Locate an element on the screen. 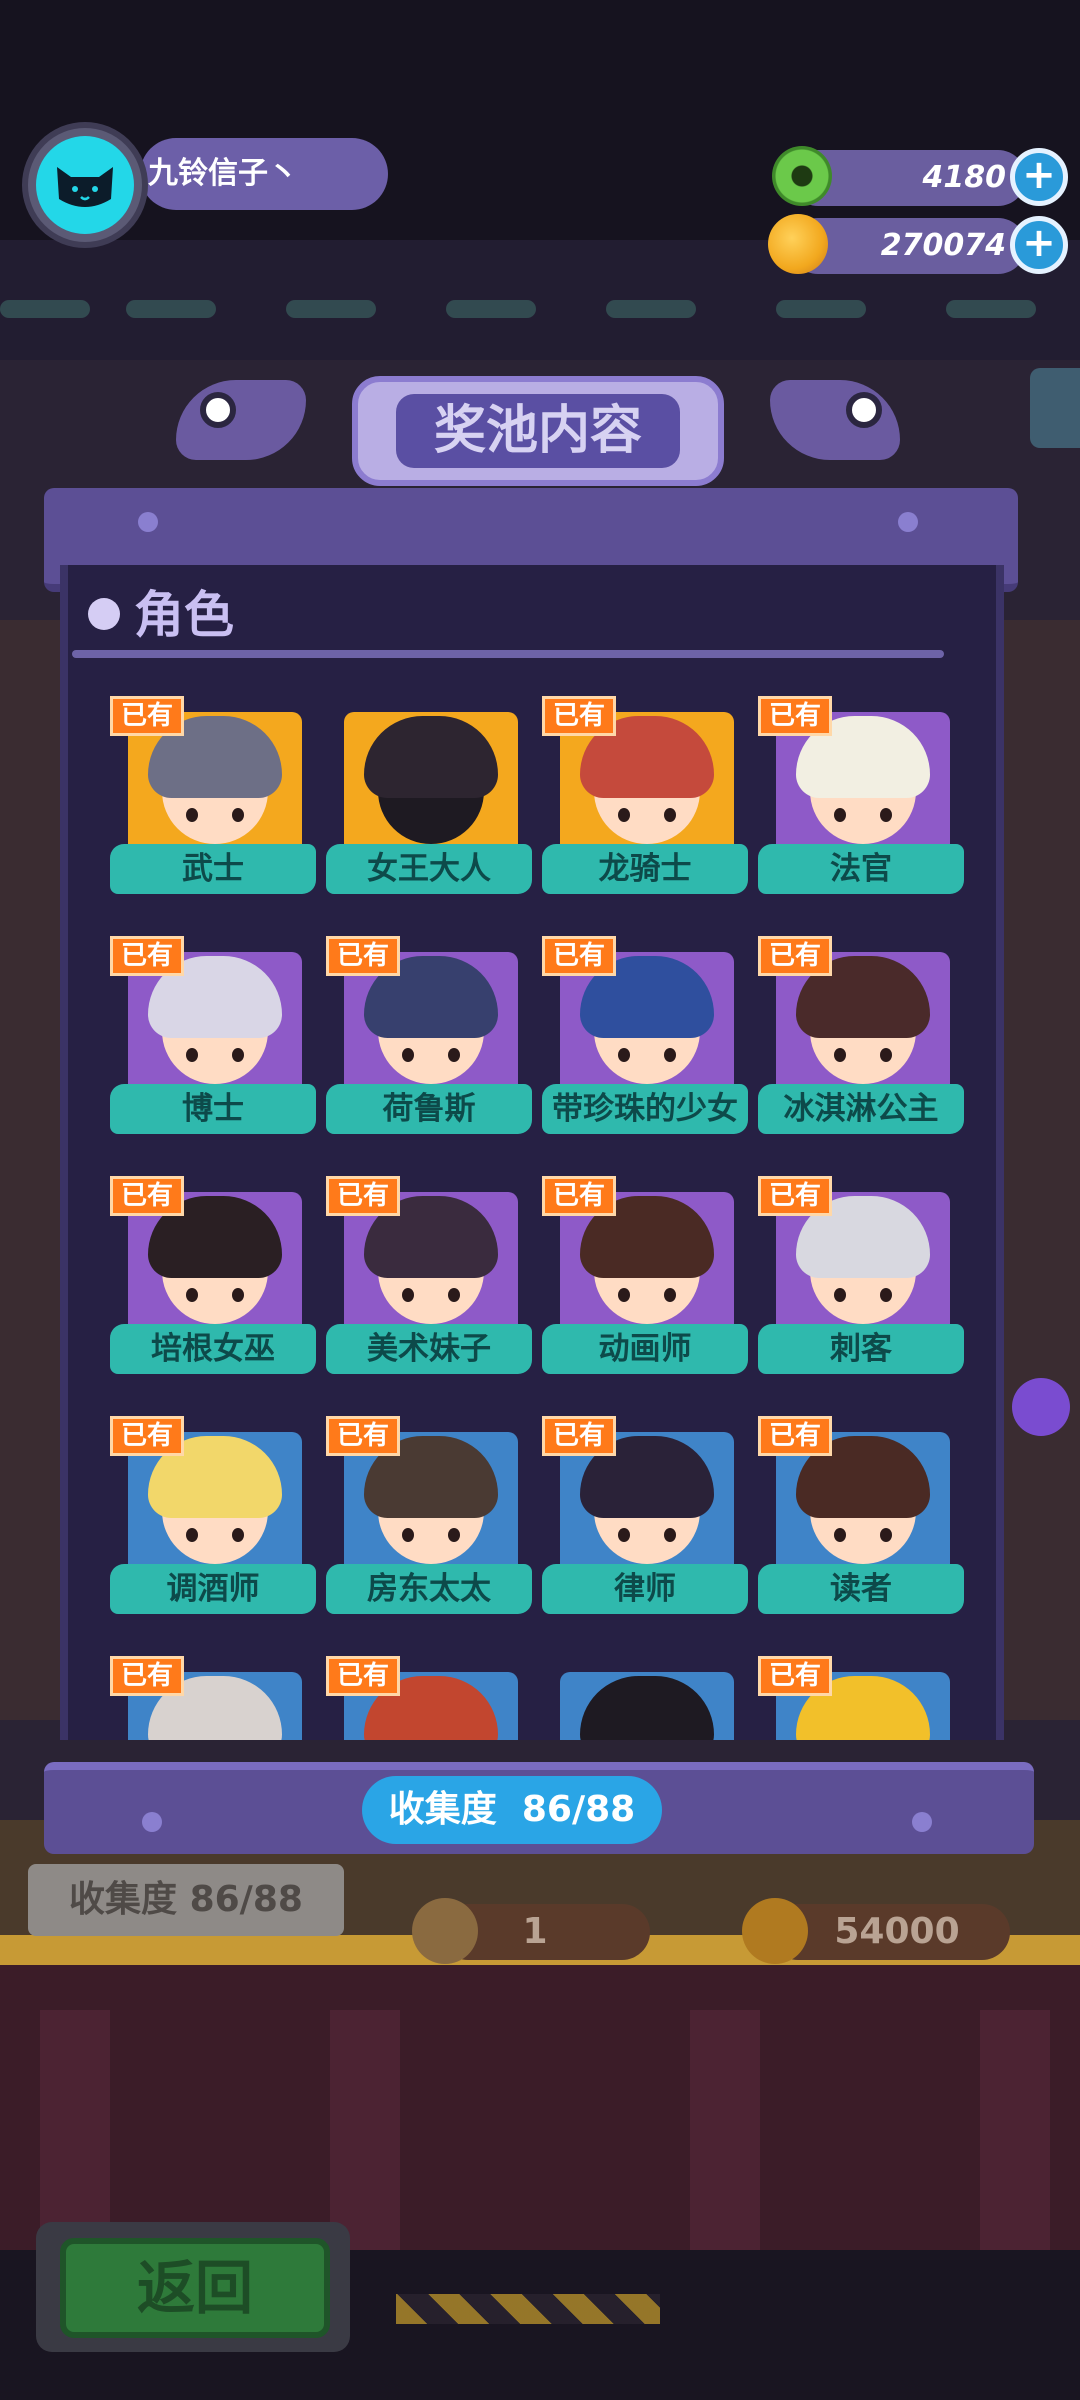  character-card: 荷鲁斯 已有 is located at coordinates (431, 1041).